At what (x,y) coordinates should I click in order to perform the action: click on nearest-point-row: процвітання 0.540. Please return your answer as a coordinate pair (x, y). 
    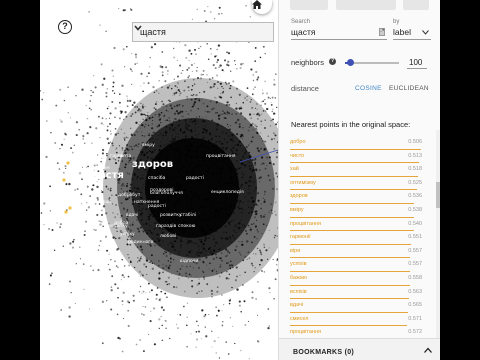
    Looking at the image, I should click on (356, 226).